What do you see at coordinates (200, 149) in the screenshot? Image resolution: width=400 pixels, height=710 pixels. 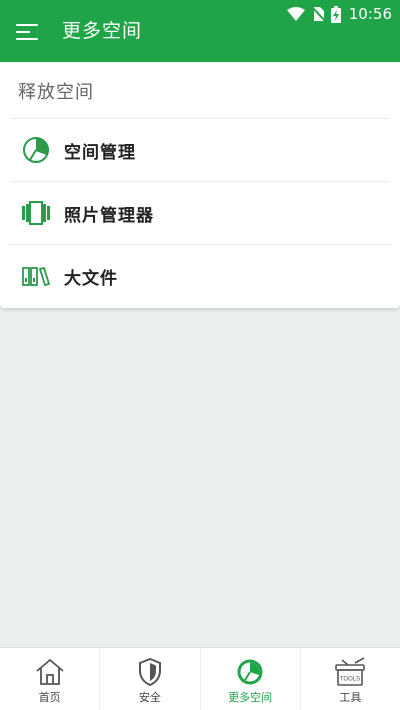 I see `list-item-space-management: 空间管理` at bounding box center [200, 149].